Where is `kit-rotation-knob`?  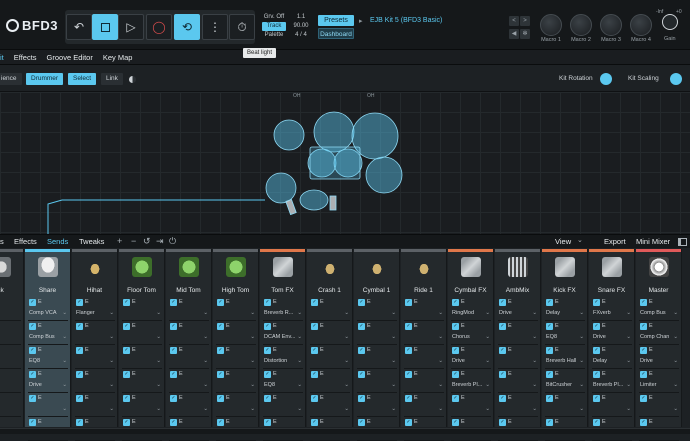 kit-rotation-knob is located at coordinates (606, 79).